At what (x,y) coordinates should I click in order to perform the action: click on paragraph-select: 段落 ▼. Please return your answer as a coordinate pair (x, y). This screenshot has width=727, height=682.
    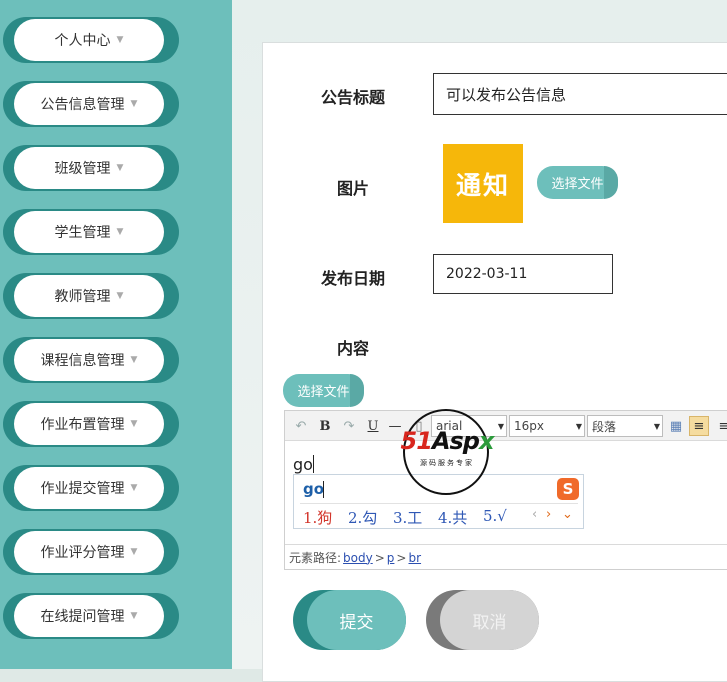
    Looking at the image, I should click on (625, 426).